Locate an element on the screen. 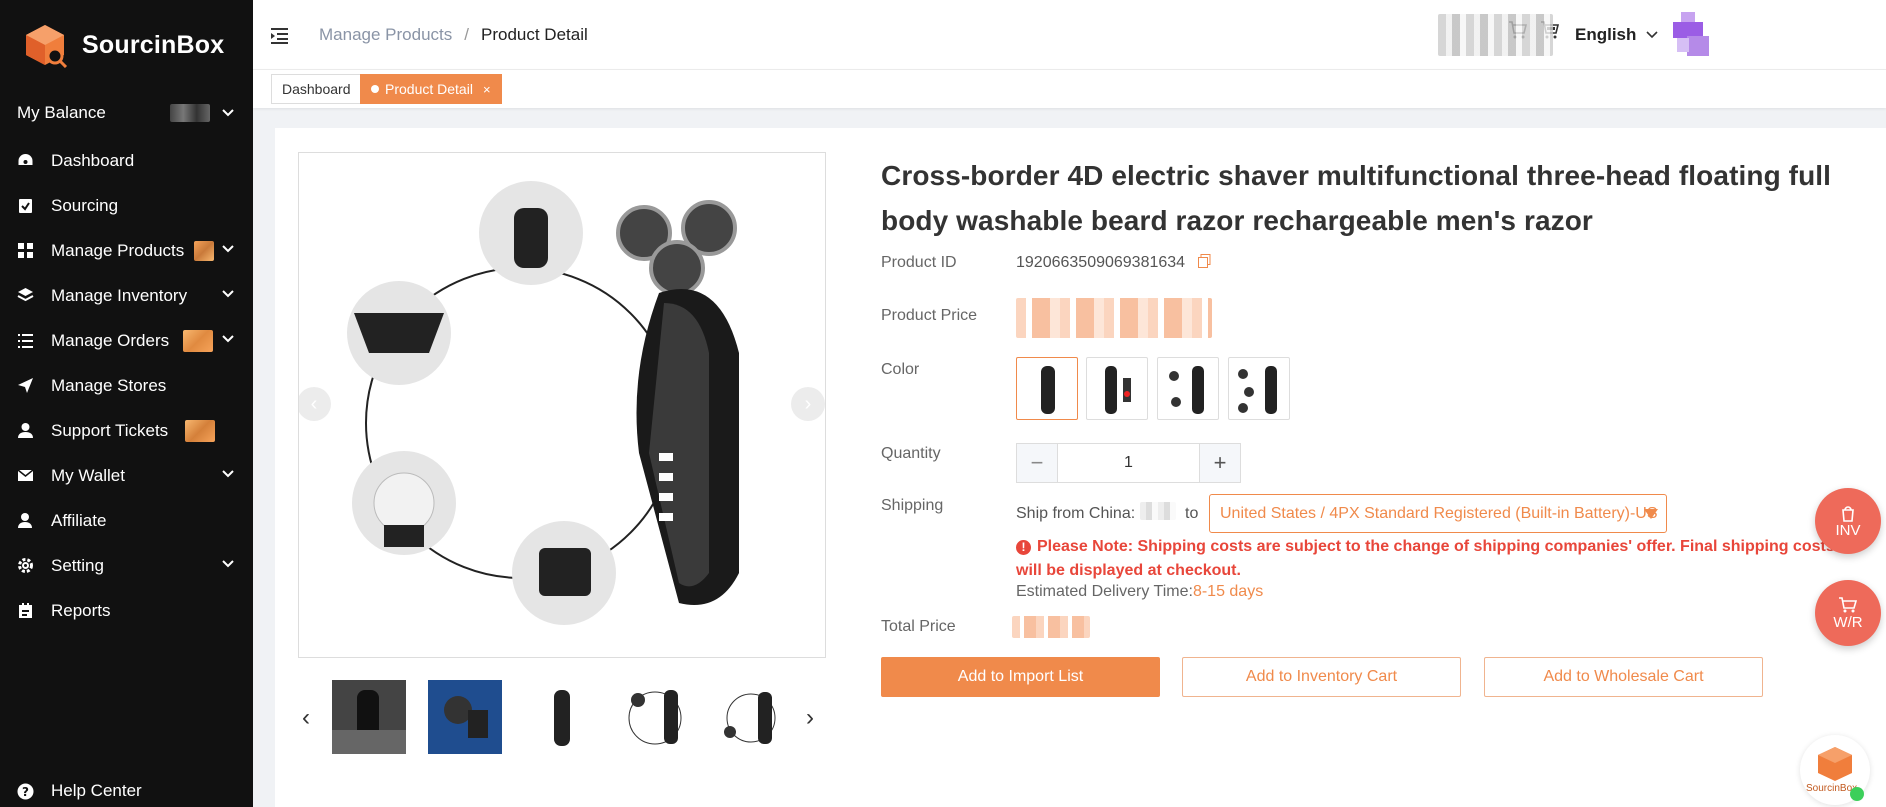  menu-fold-icon is located at coordinates (281, 36).